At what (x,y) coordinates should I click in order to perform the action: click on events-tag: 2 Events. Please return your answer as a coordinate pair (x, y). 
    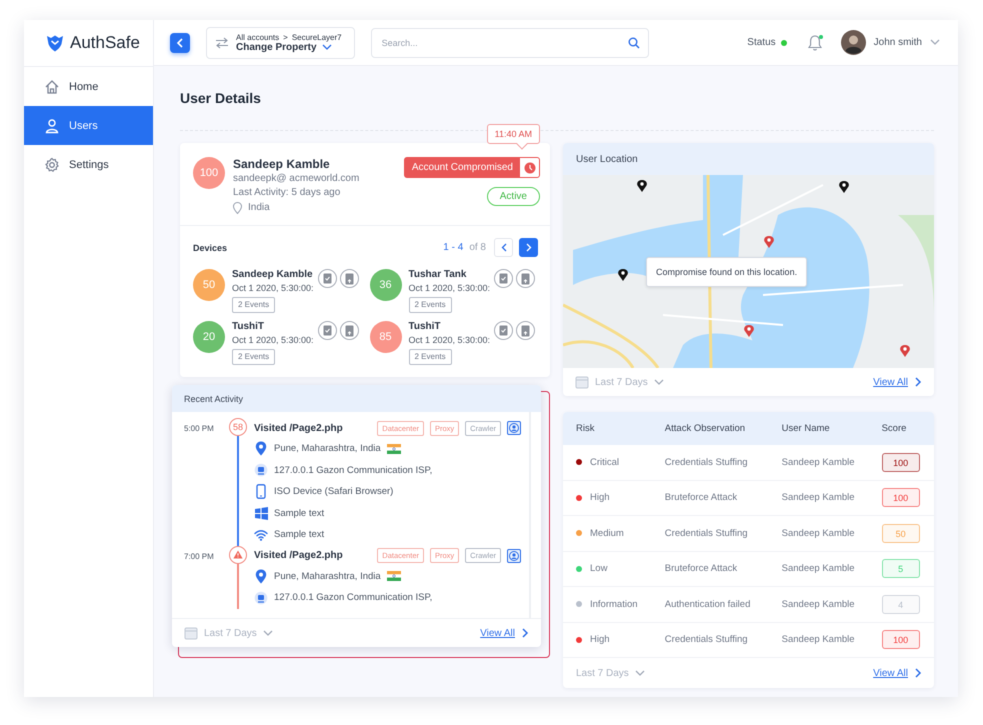
    Looking at the image, I should click on (254, 305).